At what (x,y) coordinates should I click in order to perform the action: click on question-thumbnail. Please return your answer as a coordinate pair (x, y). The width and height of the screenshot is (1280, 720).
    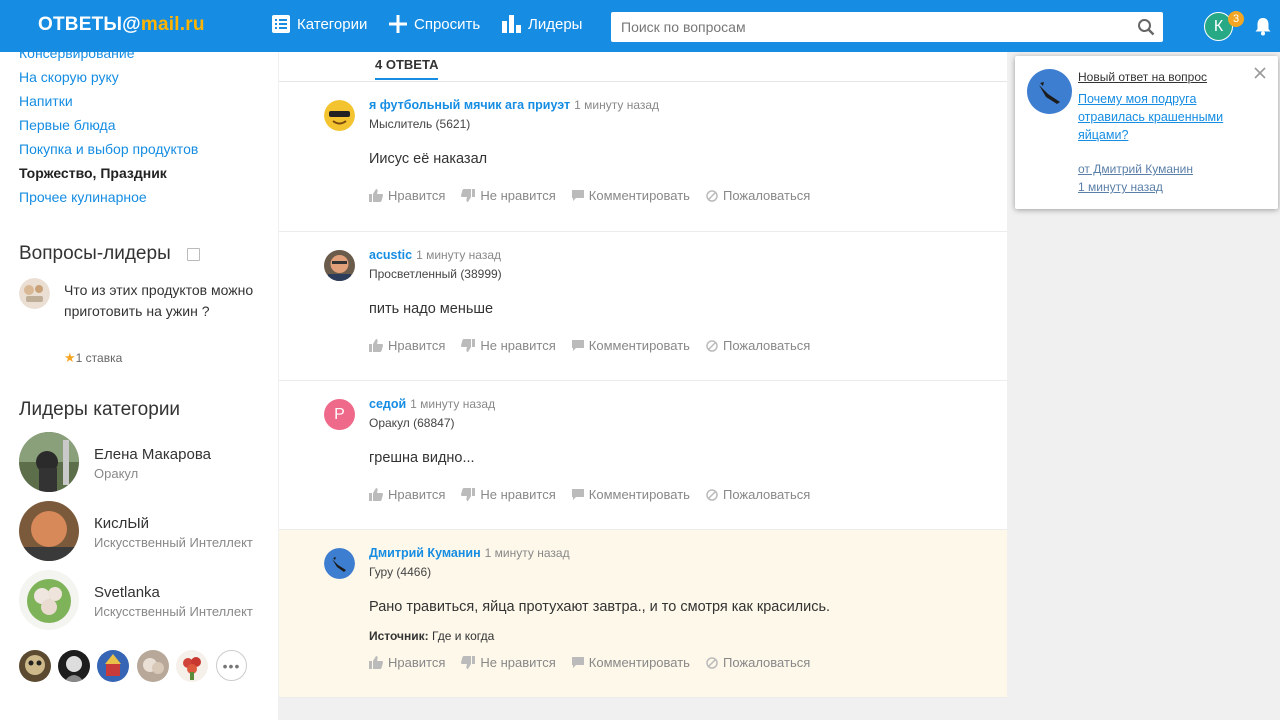
    Looking at the image, I should click on (34, 293).